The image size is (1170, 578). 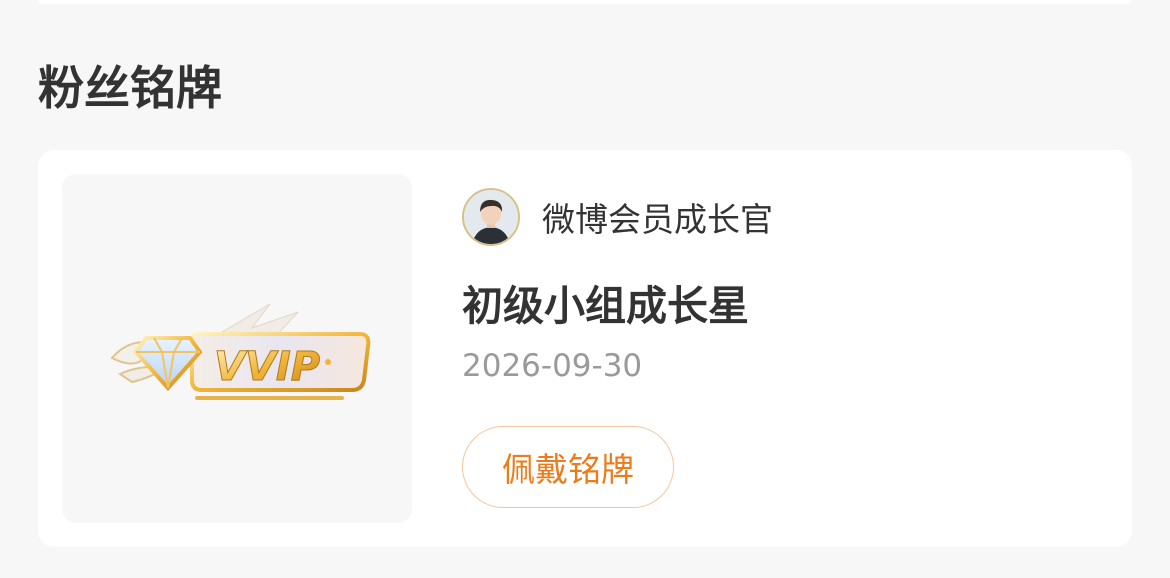 What do you see at coordinates (130, 88) in the screenshot?
I see `section-title: 粉丝铭牌` at bounding box center [130, 88].